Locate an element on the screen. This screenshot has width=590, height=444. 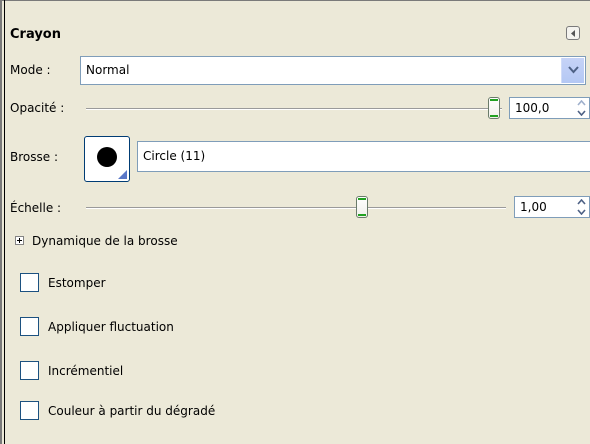
scale-spin-arrows is located at coordinates (582, 207).